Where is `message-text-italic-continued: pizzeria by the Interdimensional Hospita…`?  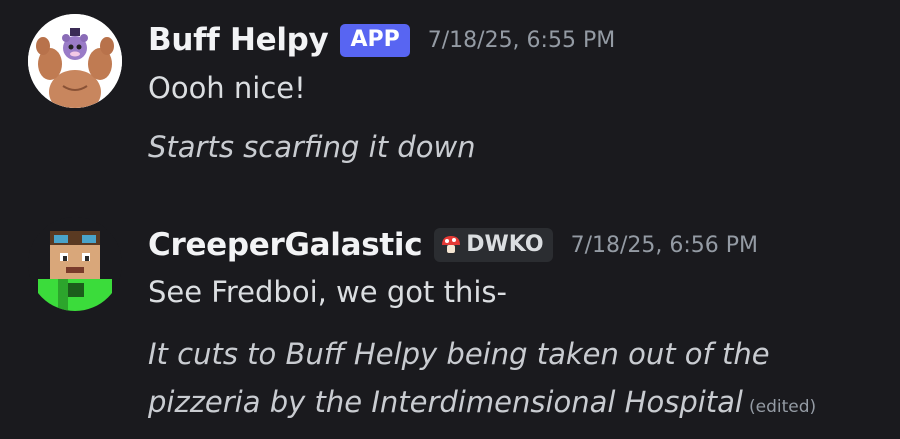
message-text-italic-continued: pizzeria by the Interdimensional Hospita… is located at coordinates (482, 402).